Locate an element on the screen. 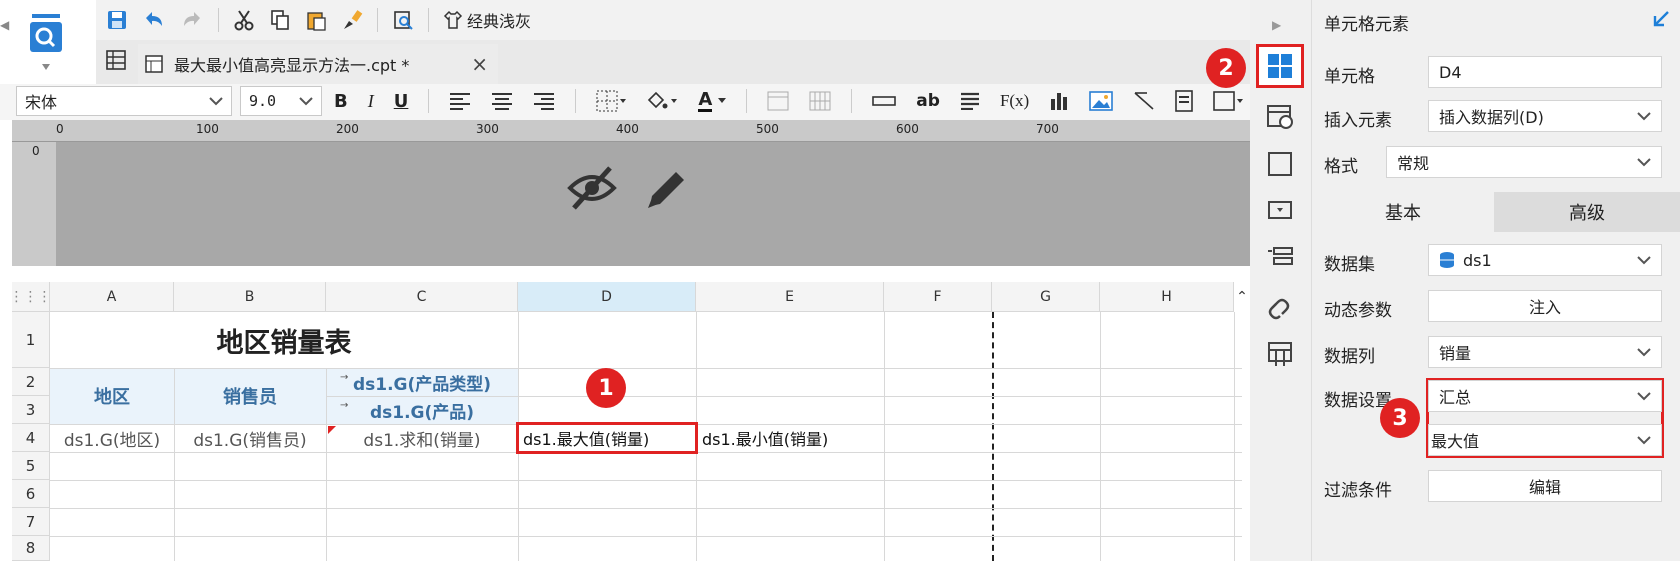 This screenshot has height=561, width=1680. float-element-icon is located at coordinates (1280, 164).